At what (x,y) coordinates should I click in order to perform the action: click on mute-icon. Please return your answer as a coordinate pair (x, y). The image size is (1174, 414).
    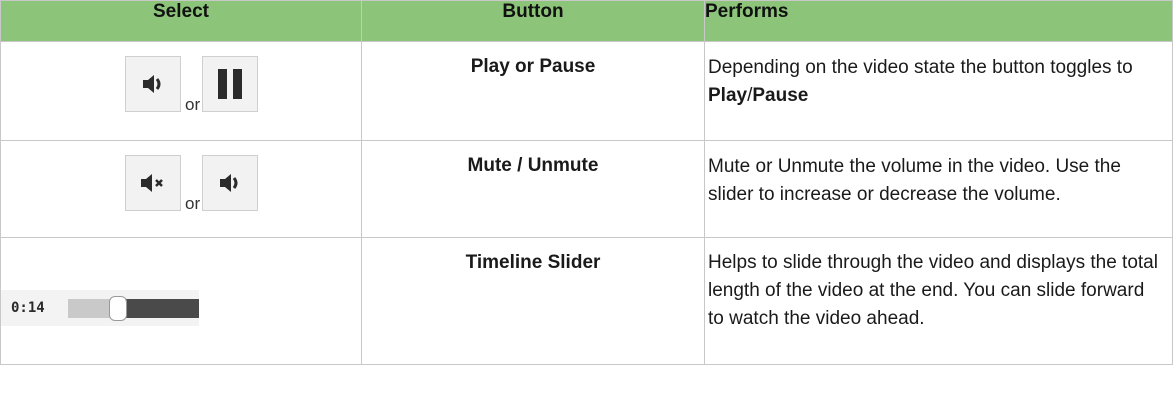
    Looking at the image, I should click on (152, 183).